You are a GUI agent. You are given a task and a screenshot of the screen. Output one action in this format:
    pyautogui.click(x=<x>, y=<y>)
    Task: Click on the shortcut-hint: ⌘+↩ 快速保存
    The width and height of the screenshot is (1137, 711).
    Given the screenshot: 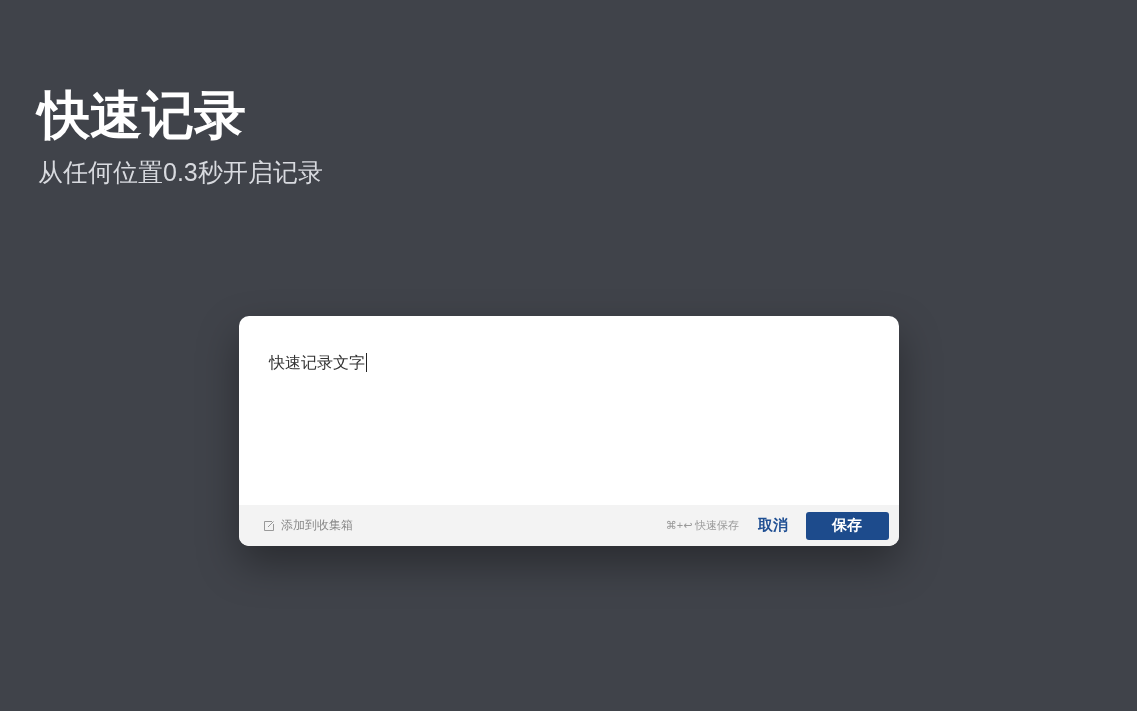 What is the action you would take?
    pyautogui.click(x=702, y=525)
    